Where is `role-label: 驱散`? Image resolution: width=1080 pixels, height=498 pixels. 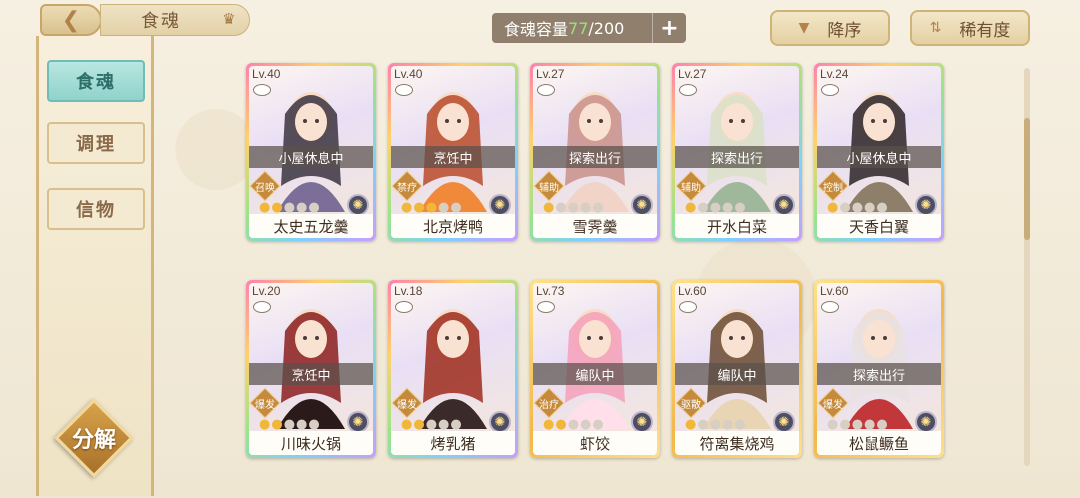 role-label: 驱散 is located at coordinates (691, 405).